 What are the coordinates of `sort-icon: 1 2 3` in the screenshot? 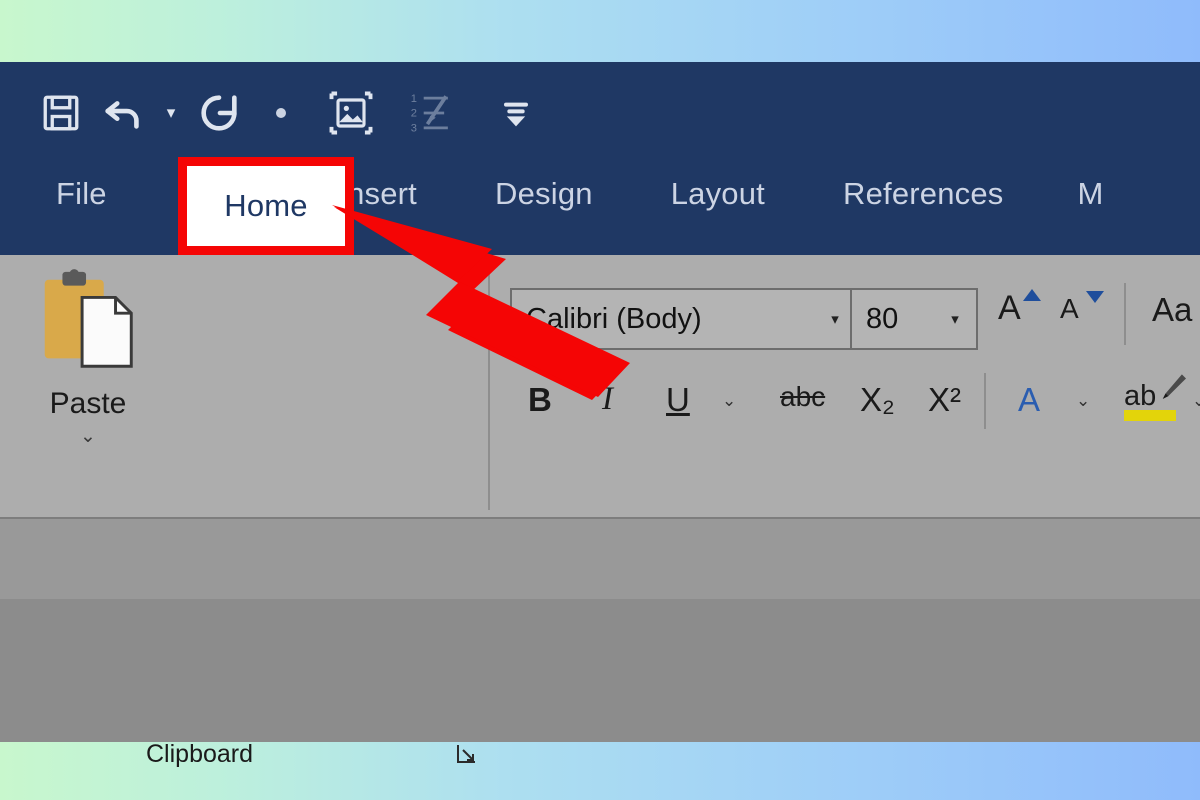 It's located at (433, 113).